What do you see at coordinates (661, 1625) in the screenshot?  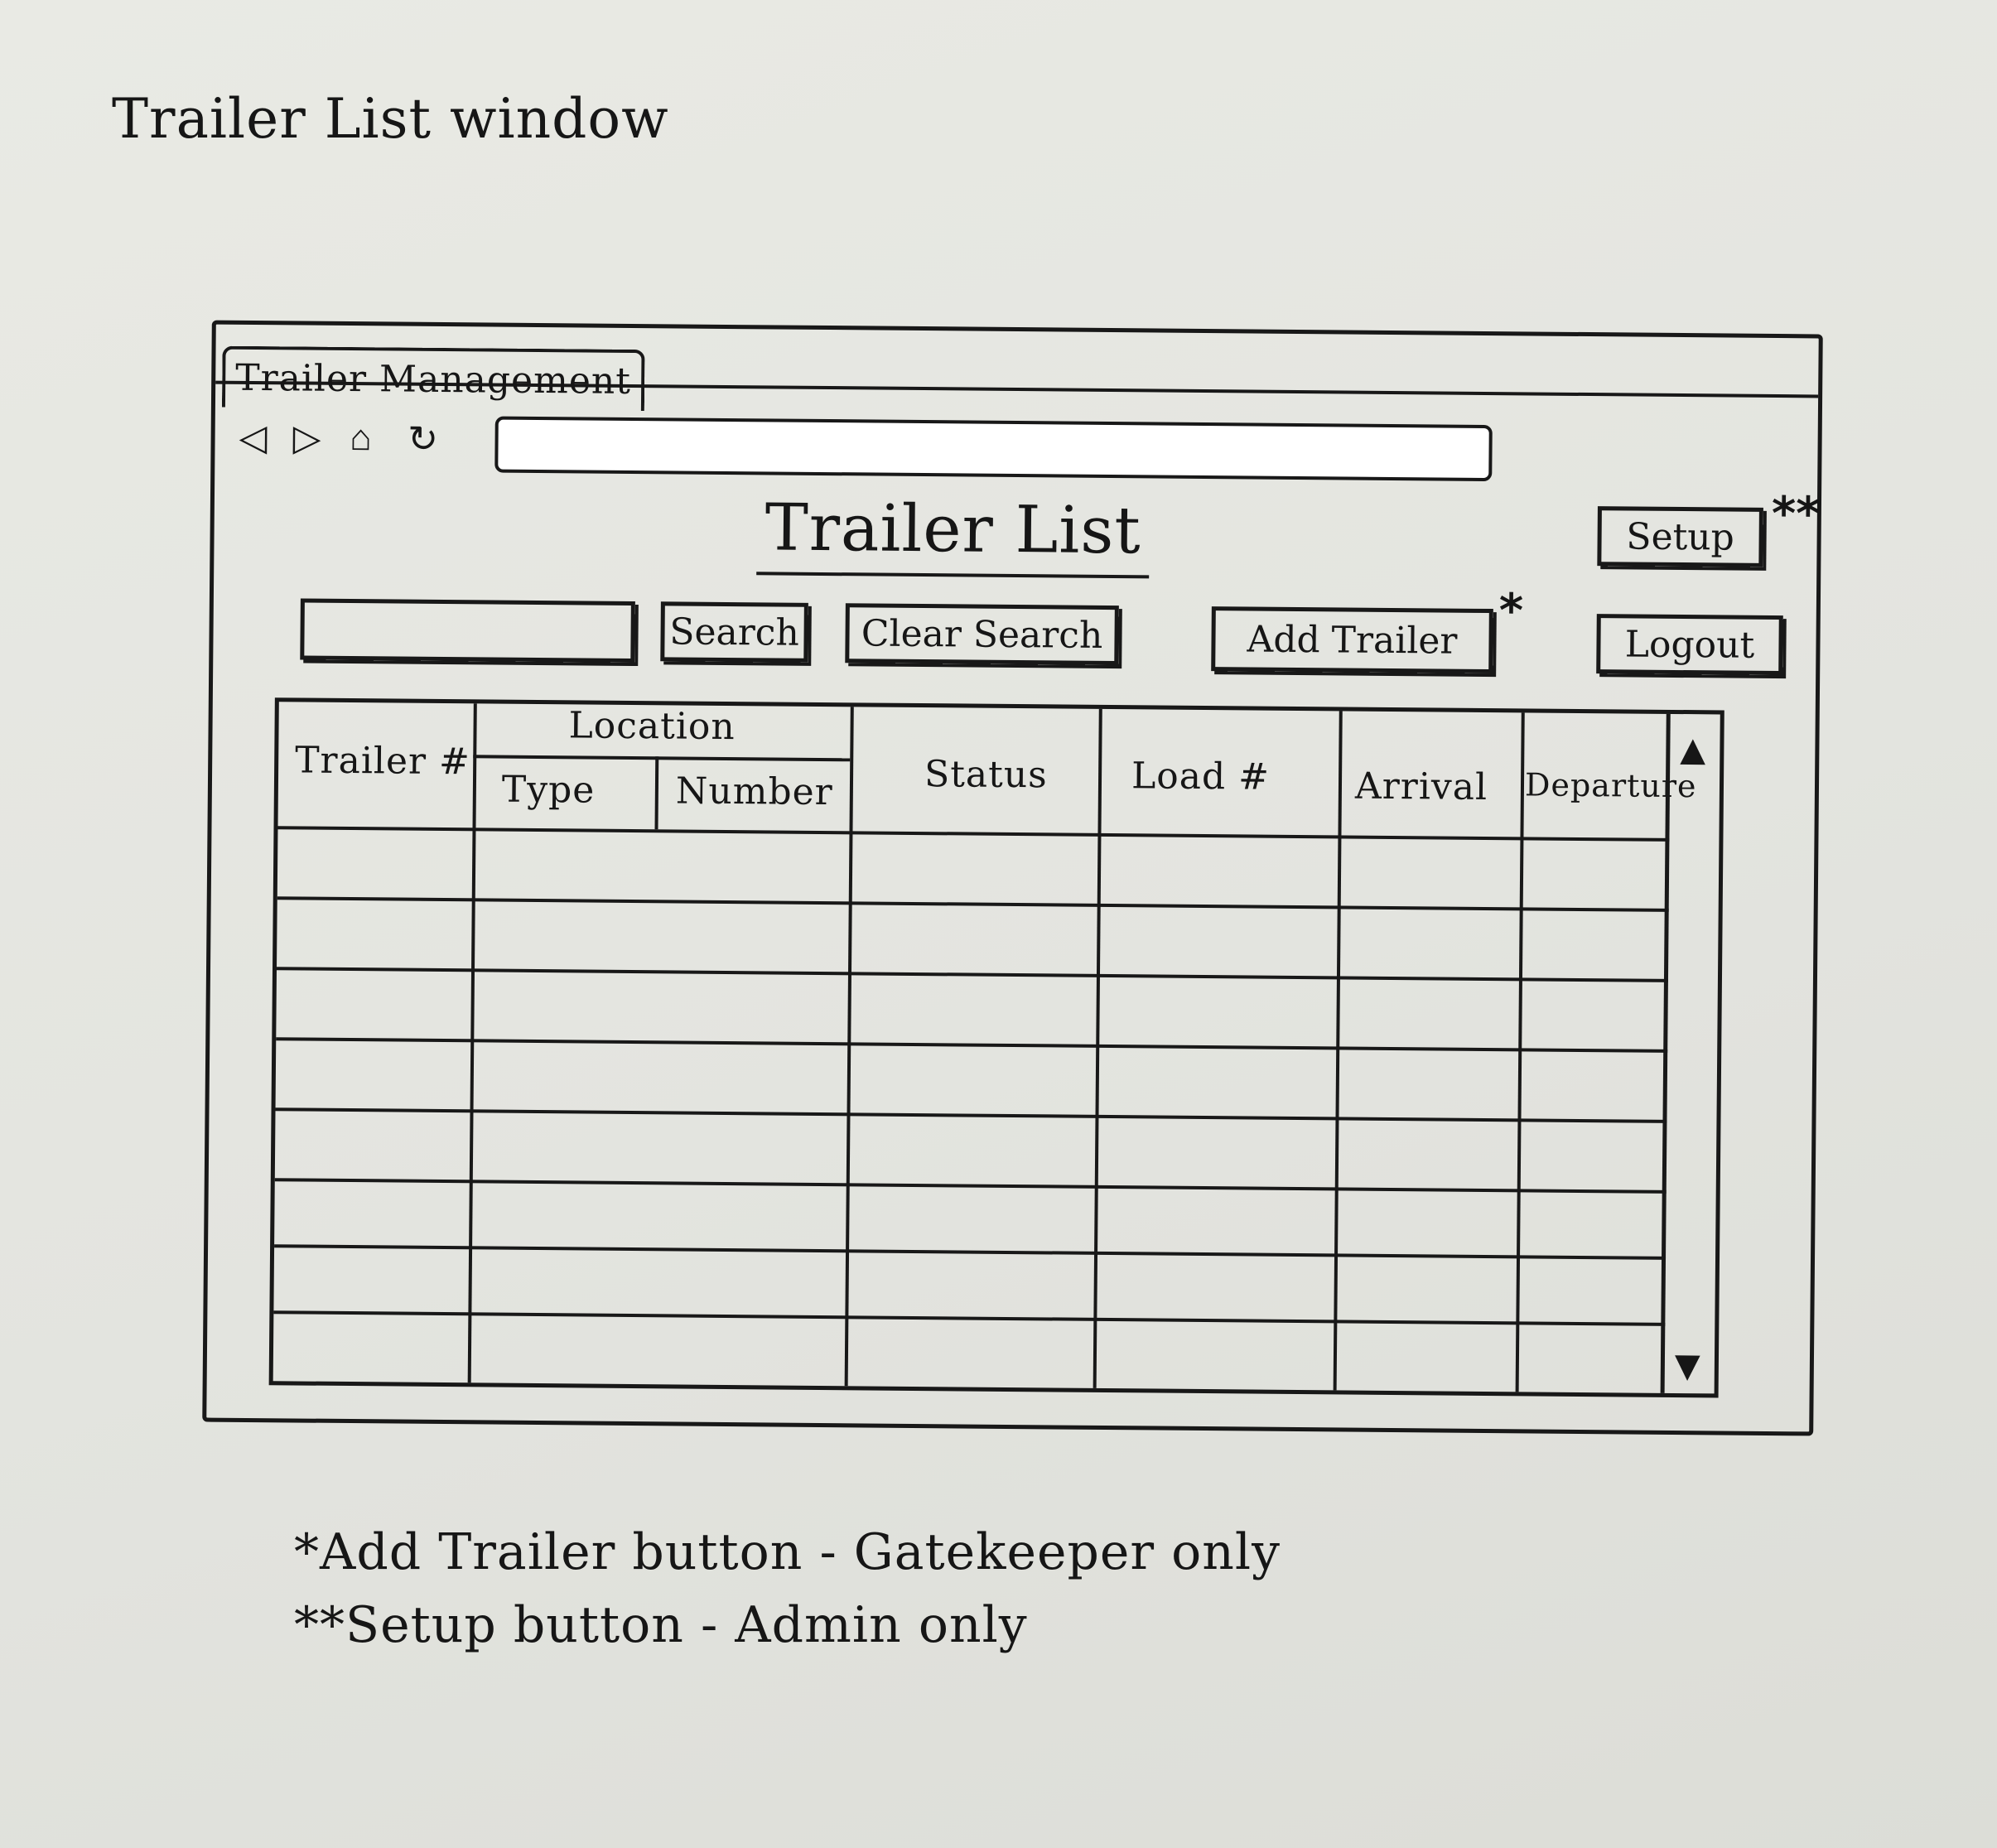 I see `note-setup: **Setup button - Admin only` at bounding box center [661, 1625].